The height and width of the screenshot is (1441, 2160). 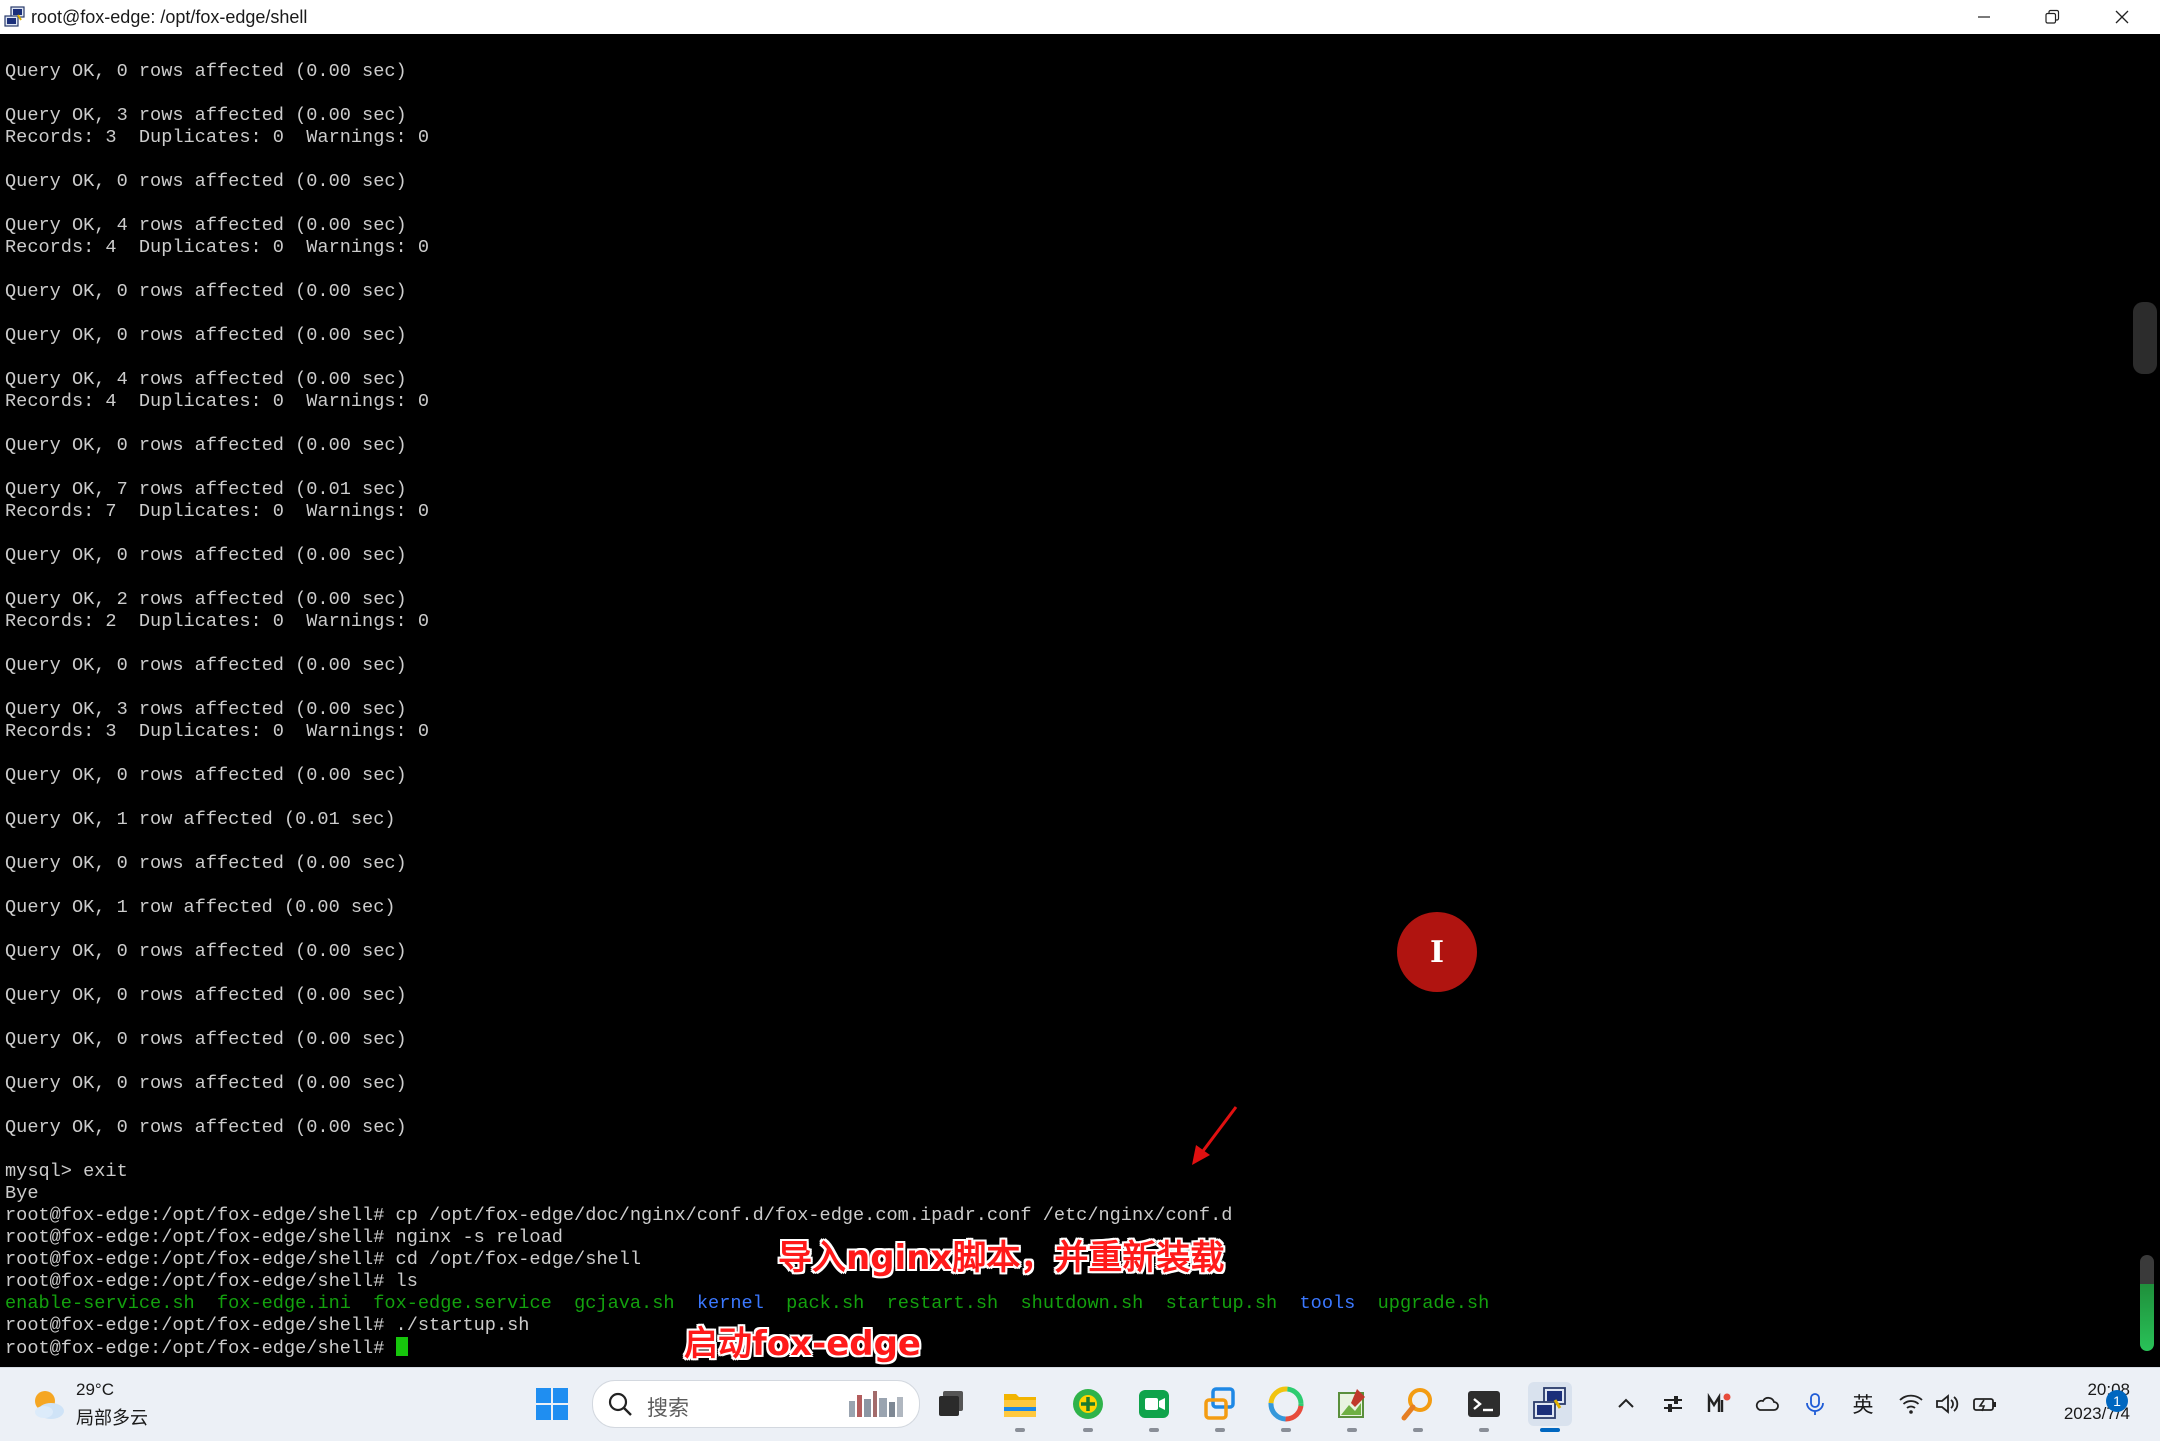 I want to click on file-explorer-icon, so click(x=1020, y=1405).